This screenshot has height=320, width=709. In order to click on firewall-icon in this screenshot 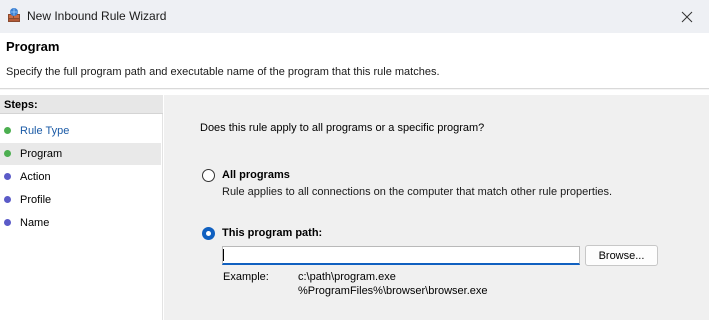, I will do `click(14, 15)`.